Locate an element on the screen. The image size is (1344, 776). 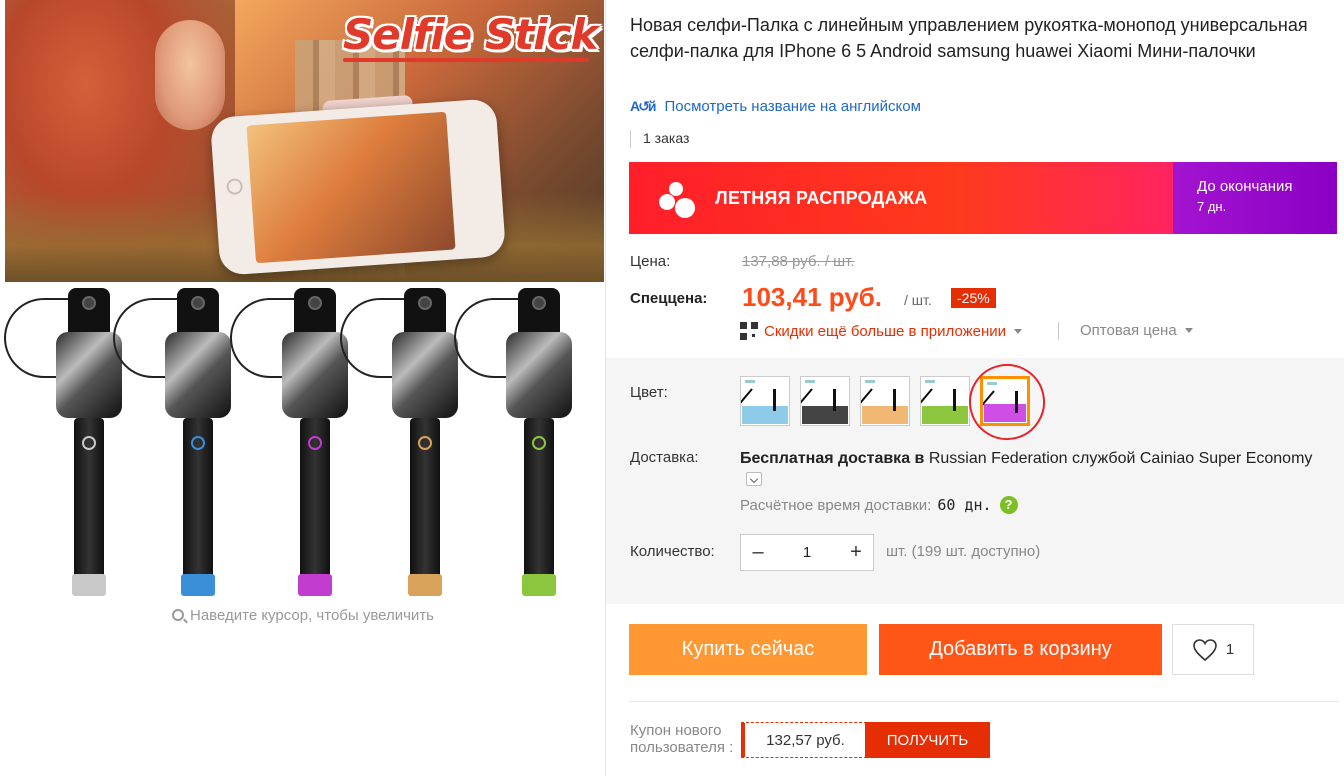
wishlist-button: 1 is located at coordinates (1213, 649).